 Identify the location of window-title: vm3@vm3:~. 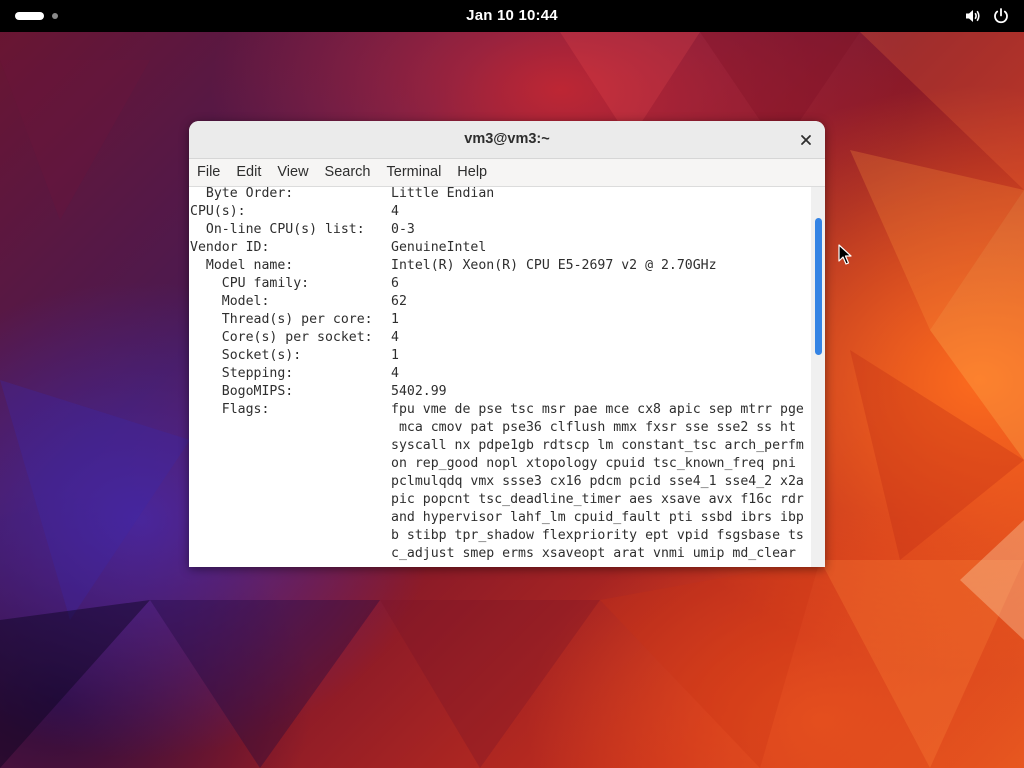
(507, 139).